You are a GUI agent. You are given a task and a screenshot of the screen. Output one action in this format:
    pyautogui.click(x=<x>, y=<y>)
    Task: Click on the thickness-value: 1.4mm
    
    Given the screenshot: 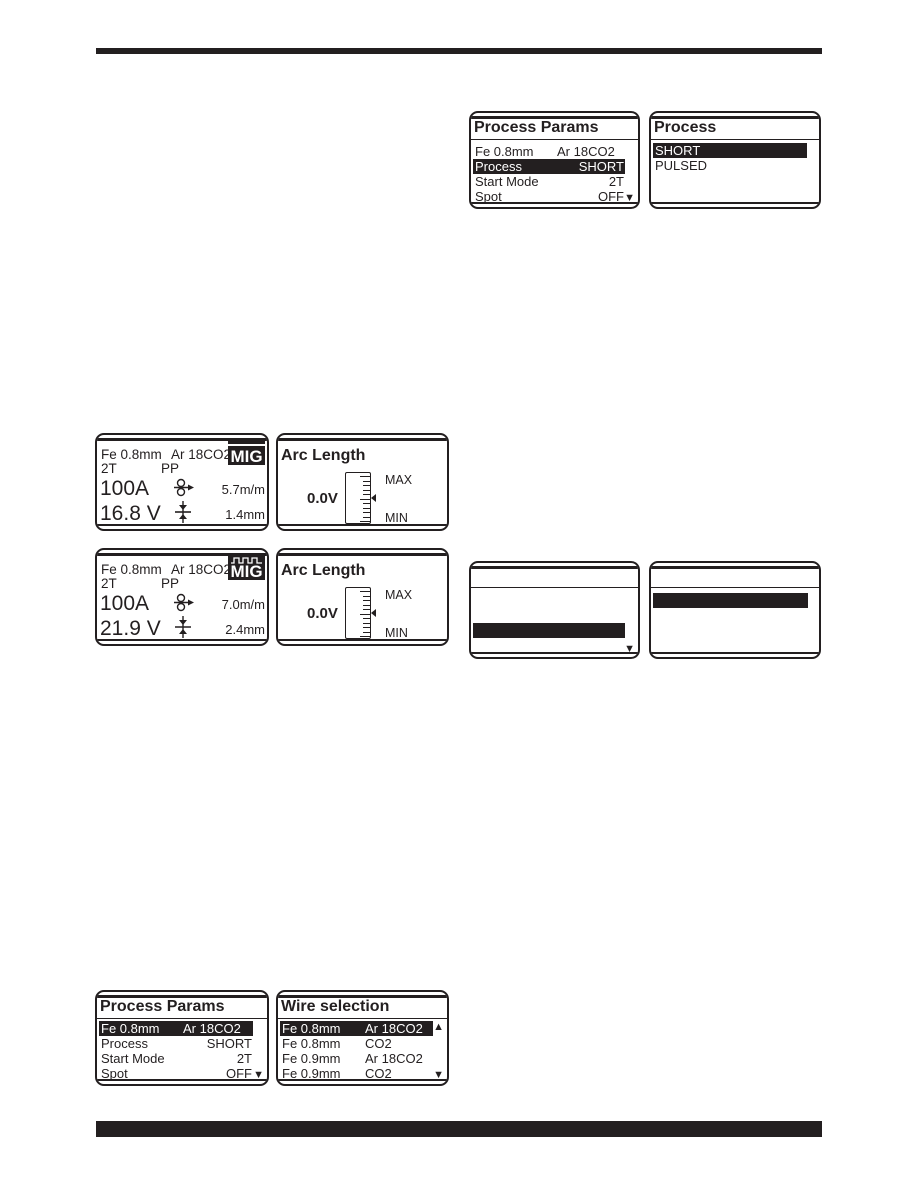 What is the action you would take?
    pyautogui.click(x=245, y=514)
    